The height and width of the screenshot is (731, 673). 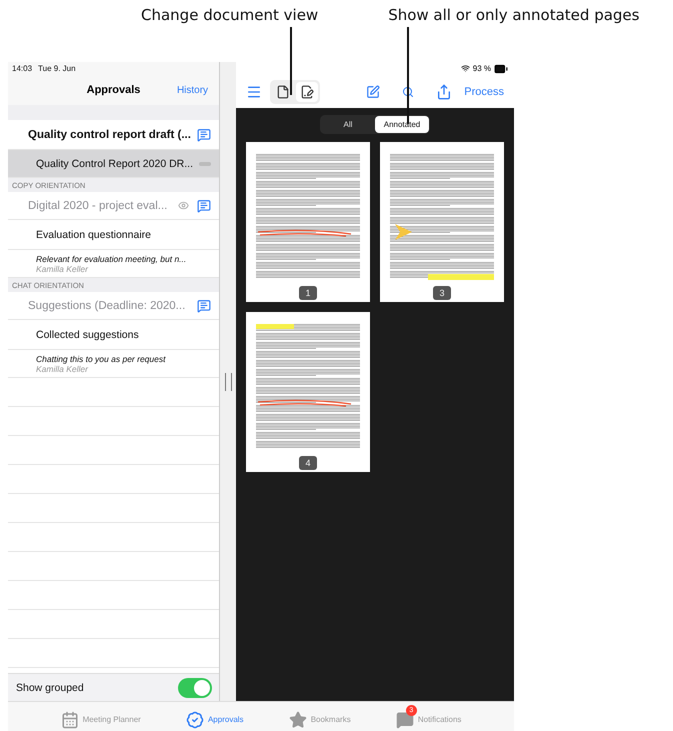 I want to click on page-icon, so click(x=283, y=91).